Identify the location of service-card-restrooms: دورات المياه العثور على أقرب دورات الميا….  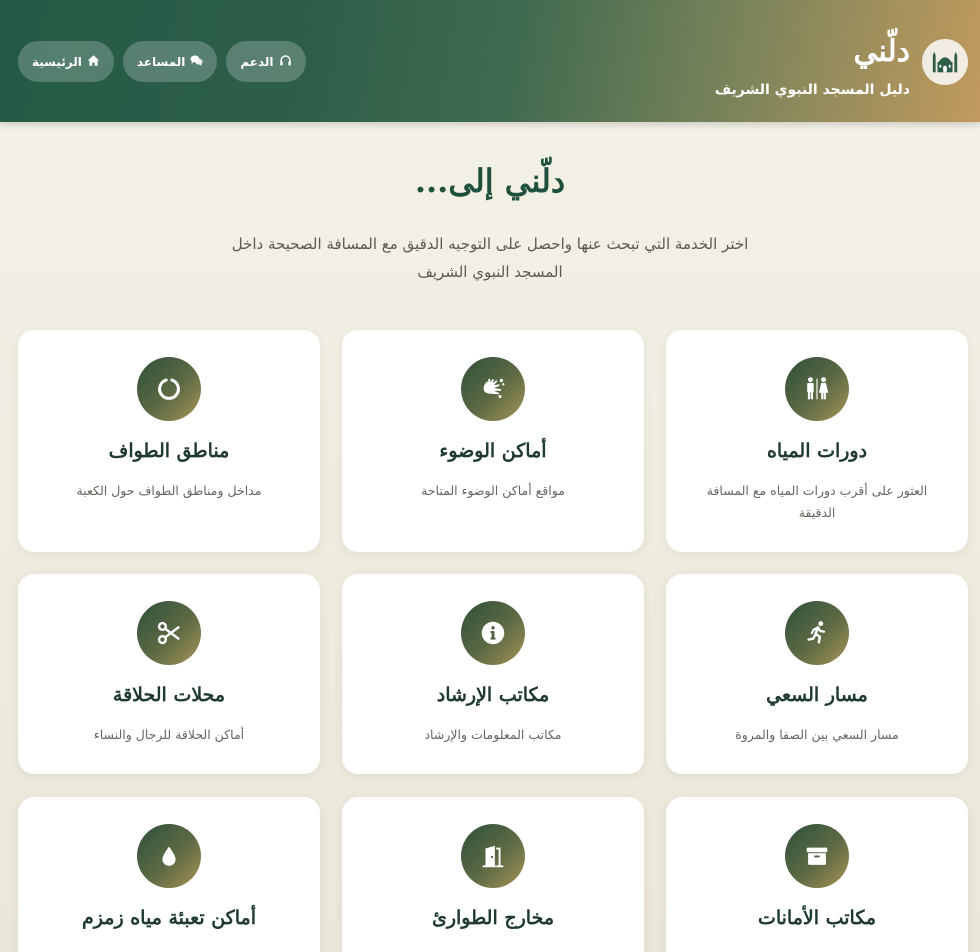
(817, 441).